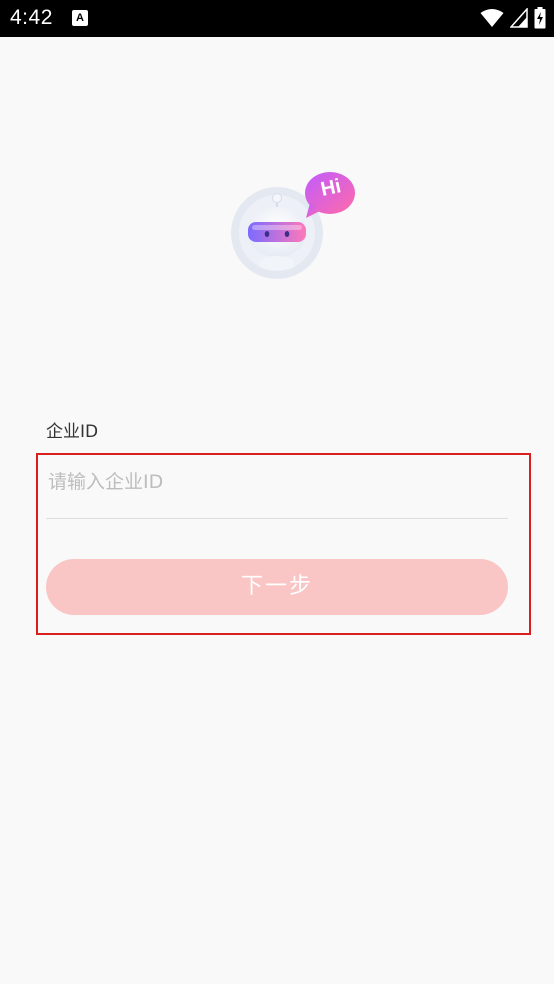  I want to click on wifi-icon, so click(492, 18).